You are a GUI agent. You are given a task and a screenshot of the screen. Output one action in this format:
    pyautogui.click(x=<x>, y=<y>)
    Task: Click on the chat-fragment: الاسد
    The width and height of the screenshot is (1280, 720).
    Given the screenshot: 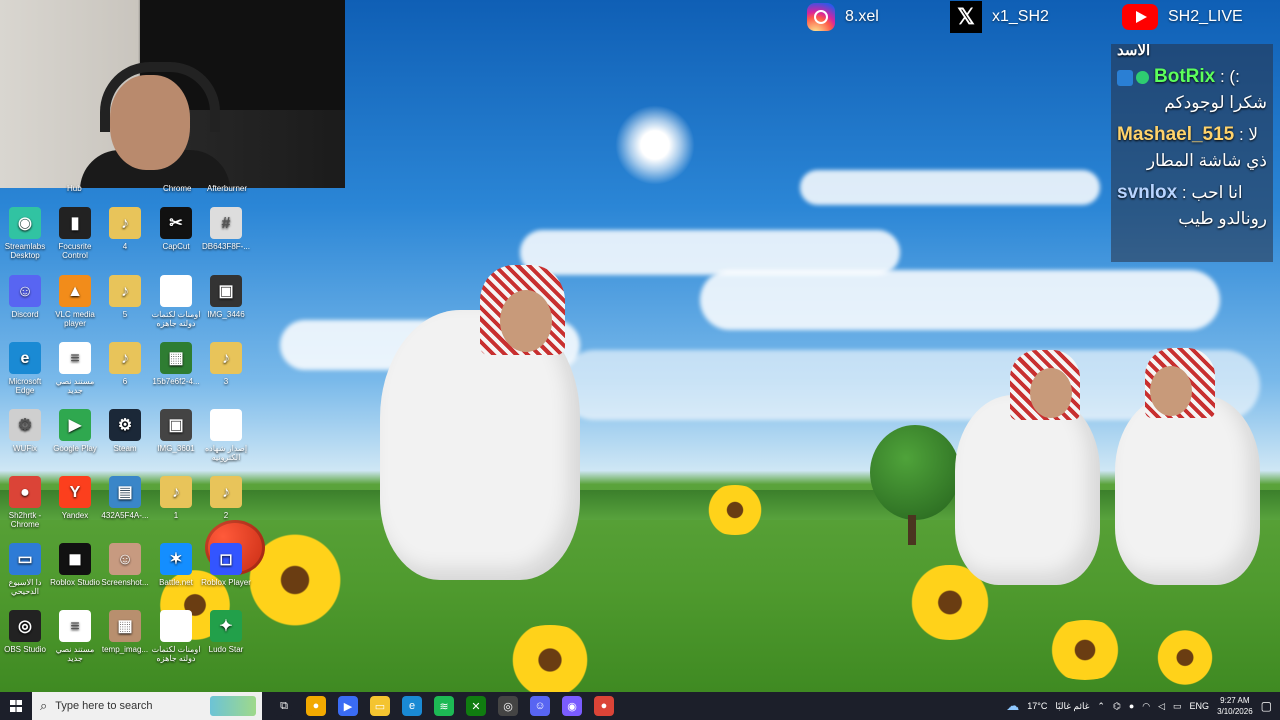 What is the action you would take?
    pyautogui.click(x=1134, y=51)
    